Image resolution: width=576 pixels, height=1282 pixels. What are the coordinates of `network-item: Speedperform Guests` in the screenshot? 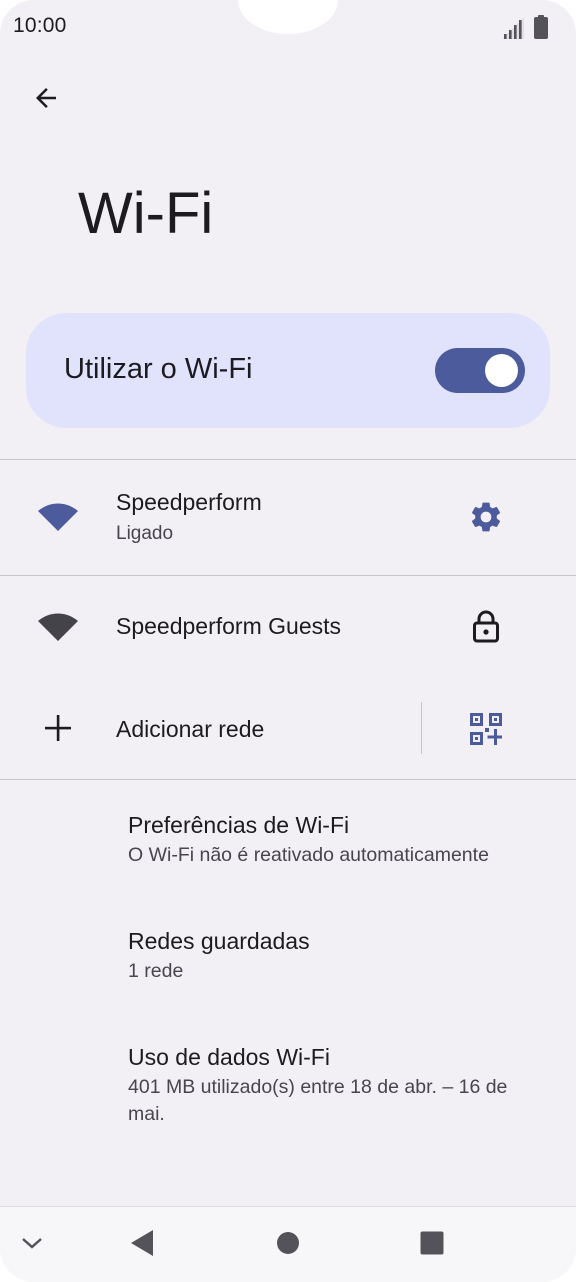 It's located at (288, 627).